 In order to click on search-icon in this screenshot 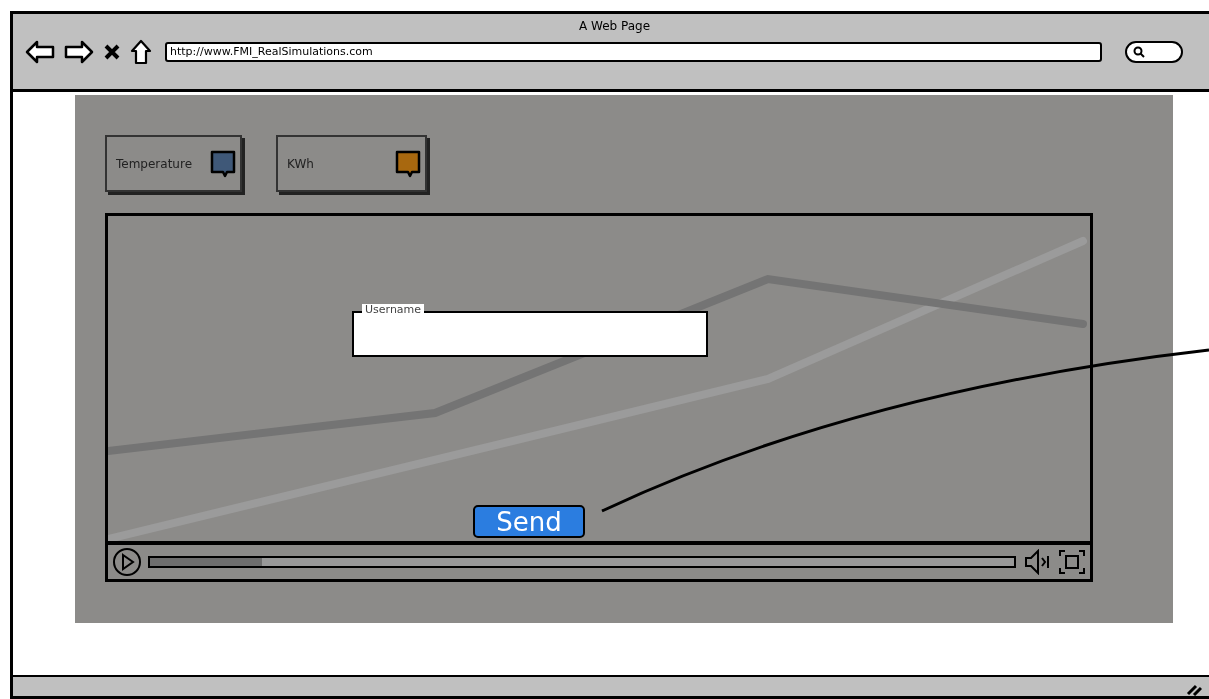, I will do `click(1139, 52)`.